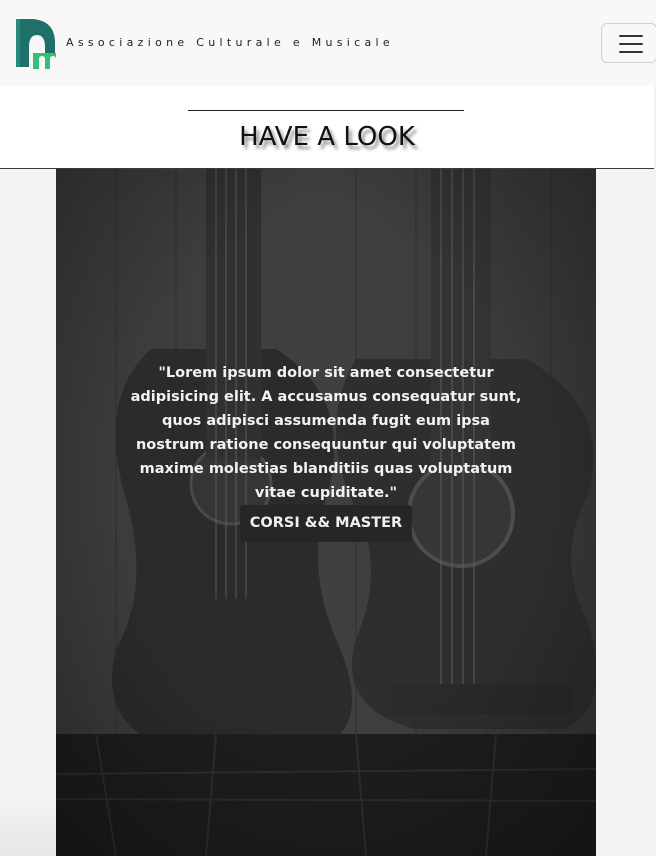 The image size is (656, 856). I want to click on navbar: Associazione Culturale e Musicale, so click(328, 43).